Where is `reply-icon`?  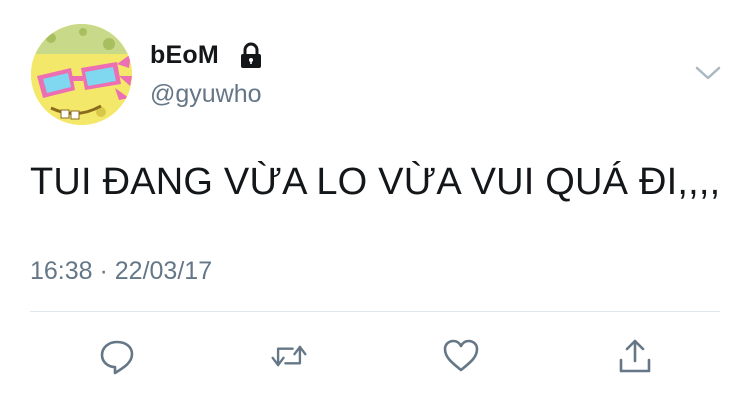 reply-icon is located at coordinates (117, 357).